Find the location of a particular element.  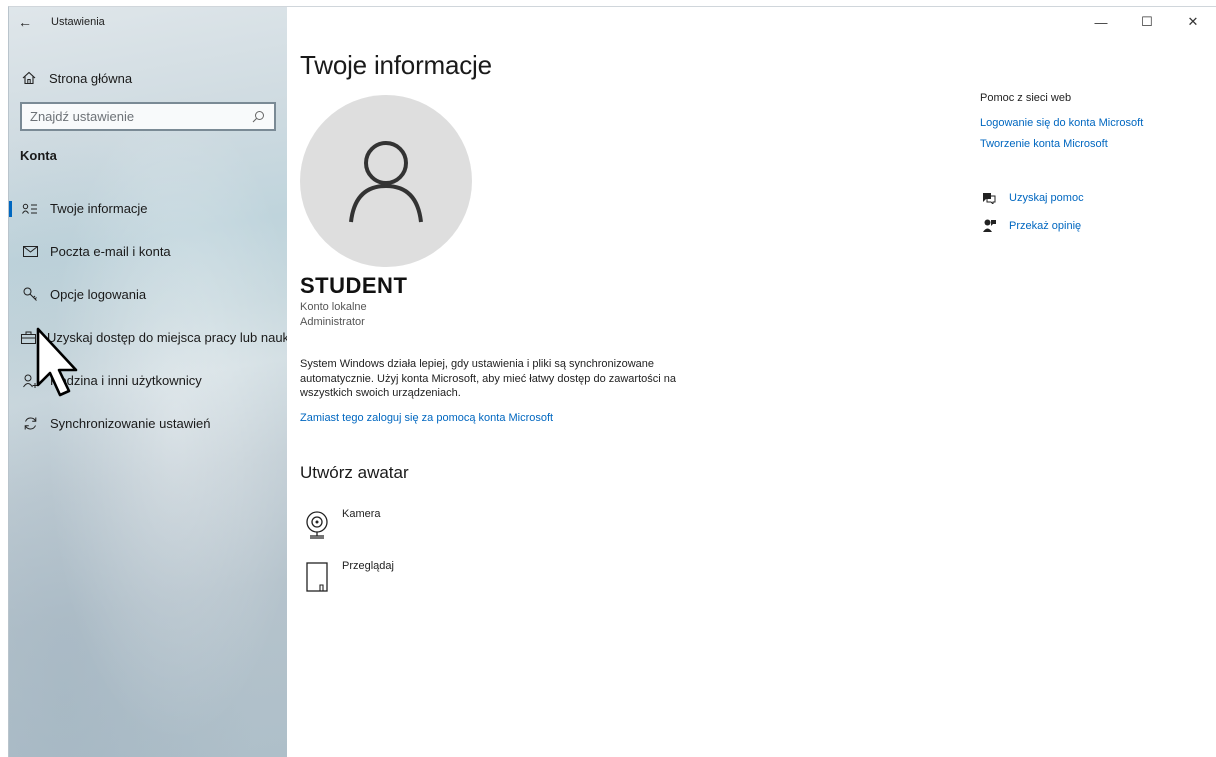

feedback-label: Przekaż opinię is located at coordinates (1045, 226).